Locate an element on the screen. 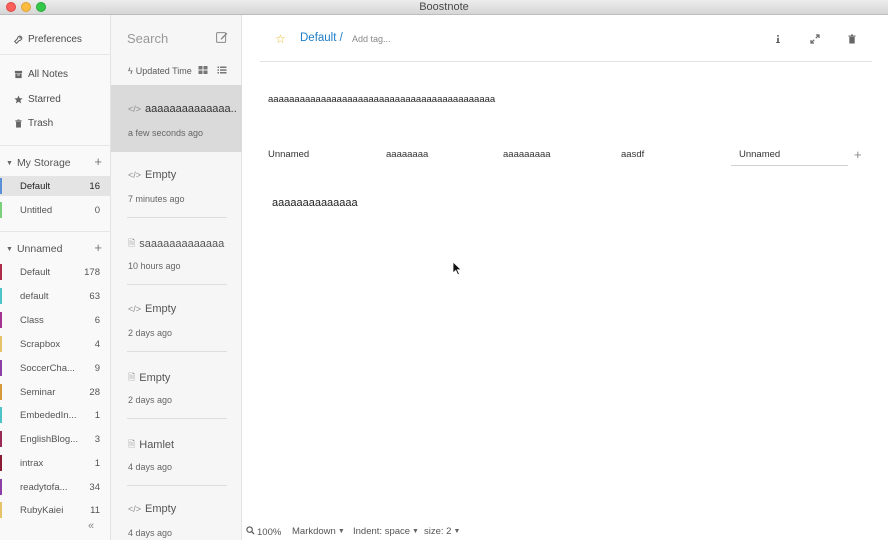  note-list-item: 🗎 Empty 2 days ago is located at coordinates (176, 385).